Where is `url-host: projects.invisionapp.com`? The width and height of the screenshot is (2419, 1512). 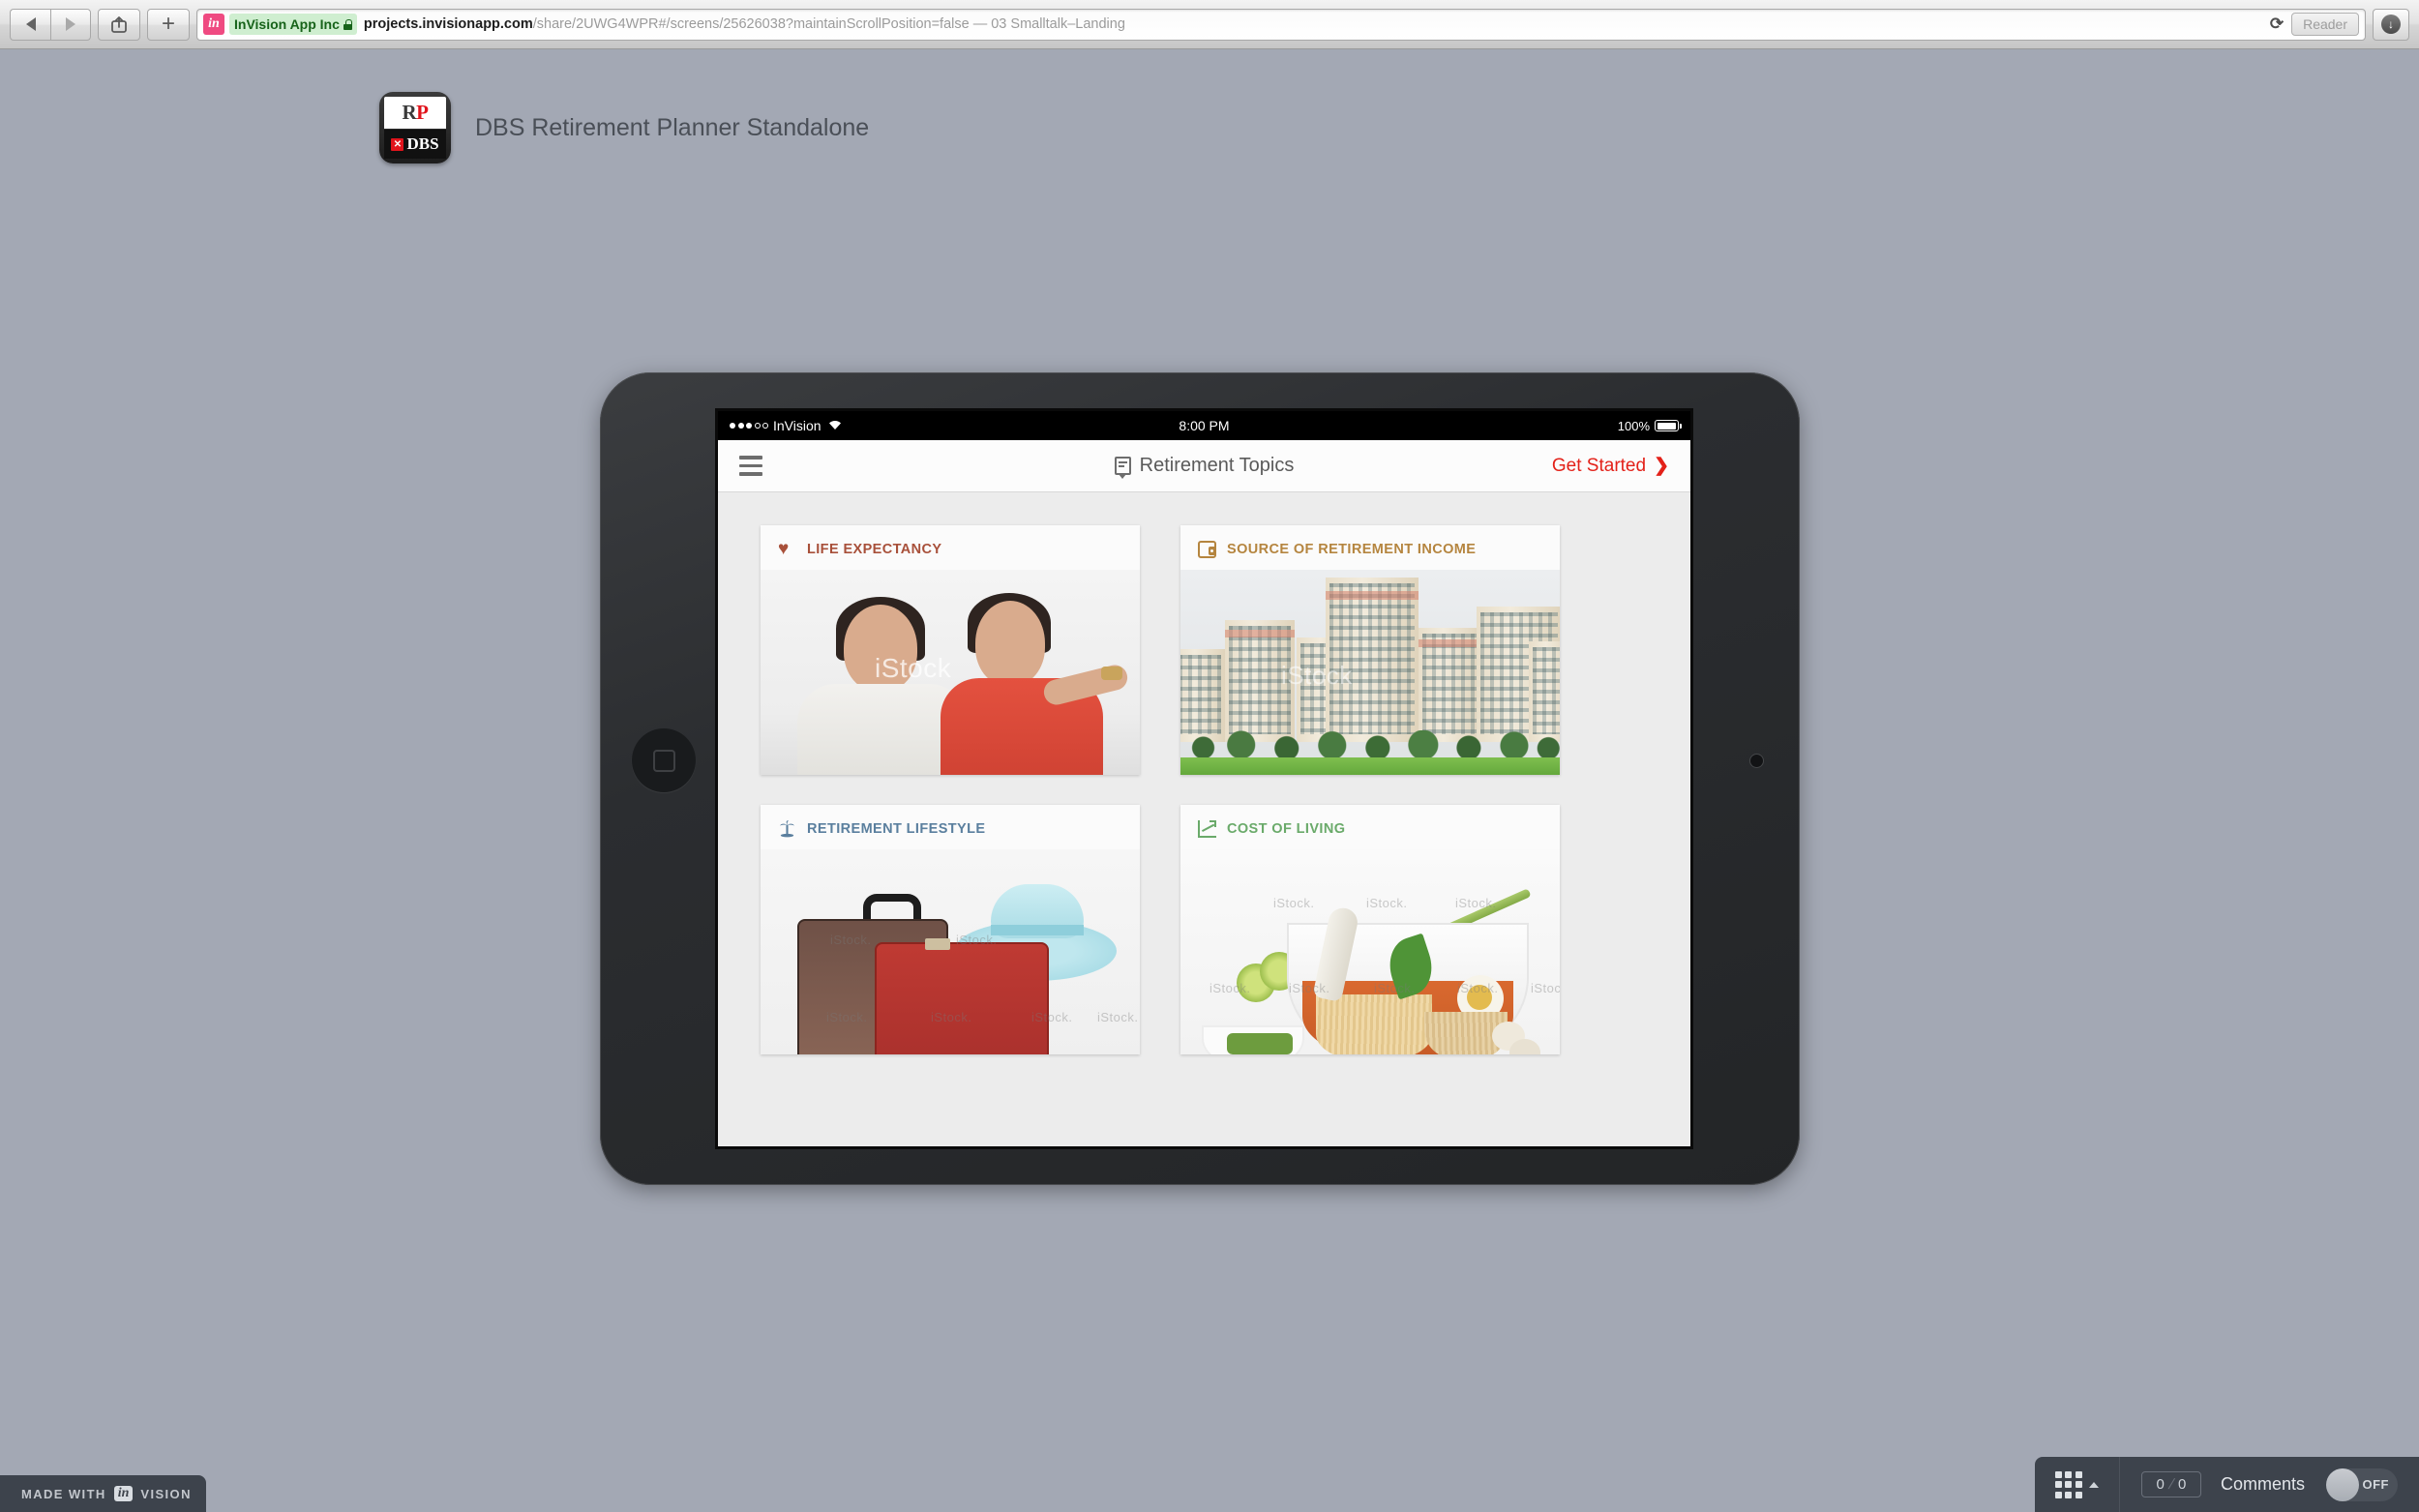 url-host: projects.invisionapp.com is located at coordinates (448, 24).